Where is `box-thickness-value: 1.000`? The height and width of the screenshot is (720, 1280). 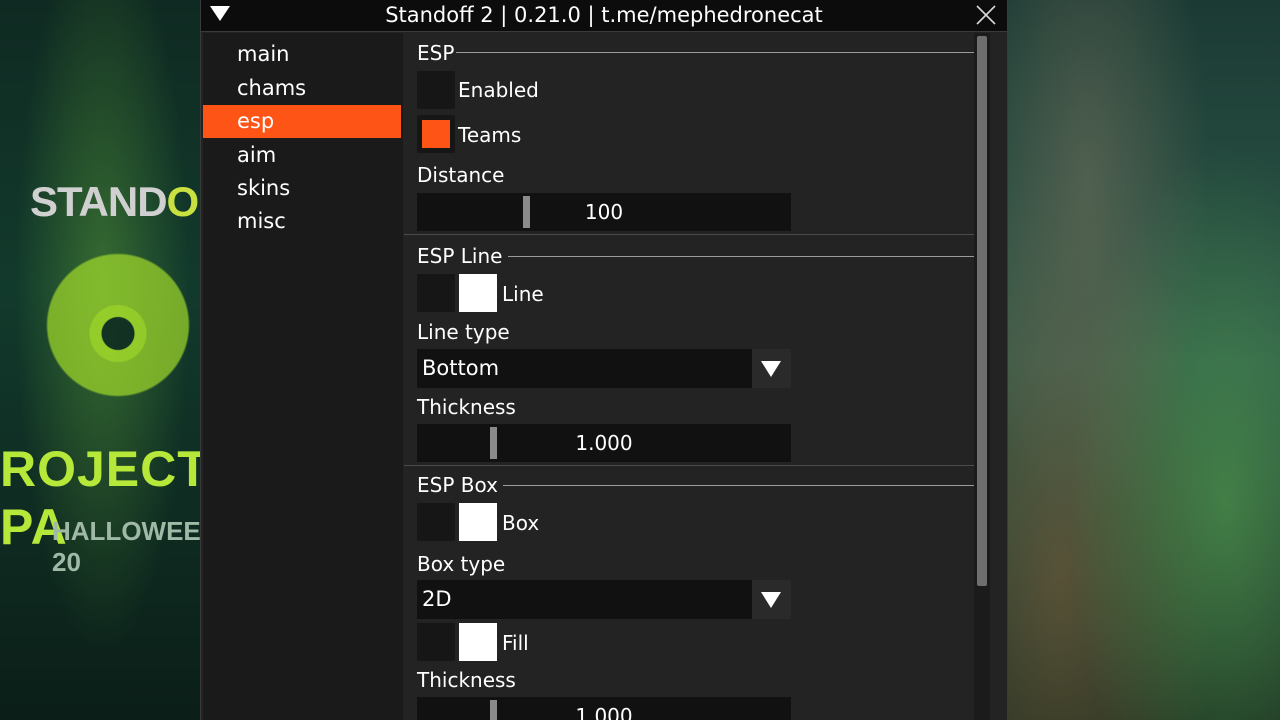
box-thickness-value: 1.000 is located at coordinates (604, 712).